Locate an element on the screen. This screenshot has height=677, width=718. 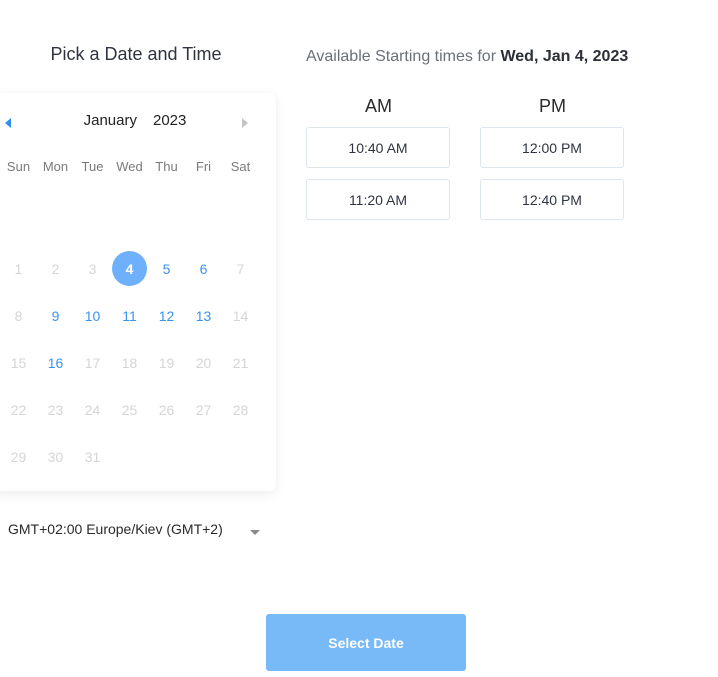
calendar-day: 22 is located at coordinates (18, 409).